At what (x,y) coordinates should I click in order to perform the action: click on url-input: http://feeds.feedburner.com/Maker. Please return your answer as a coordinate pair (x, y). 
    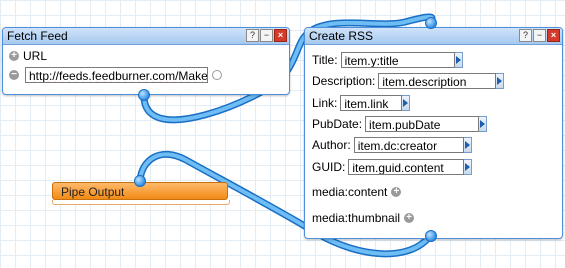
    Looking at the image, I should click on (116, 75).